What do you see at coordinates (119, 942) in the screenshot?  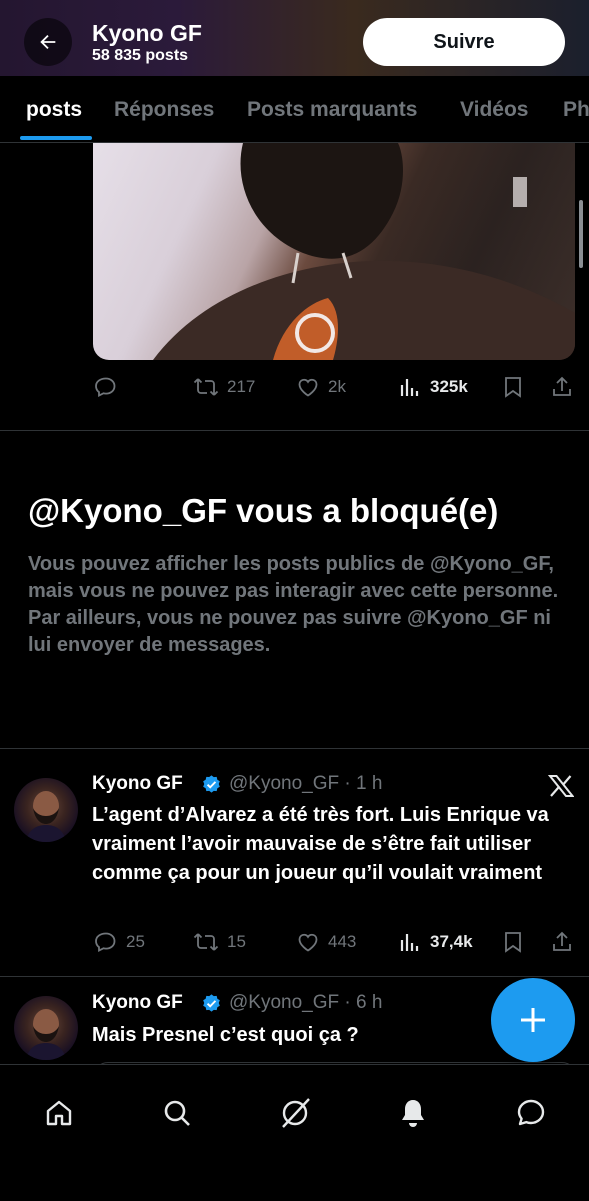 I see `reply-button: 25` at bounding box center [119, 942].